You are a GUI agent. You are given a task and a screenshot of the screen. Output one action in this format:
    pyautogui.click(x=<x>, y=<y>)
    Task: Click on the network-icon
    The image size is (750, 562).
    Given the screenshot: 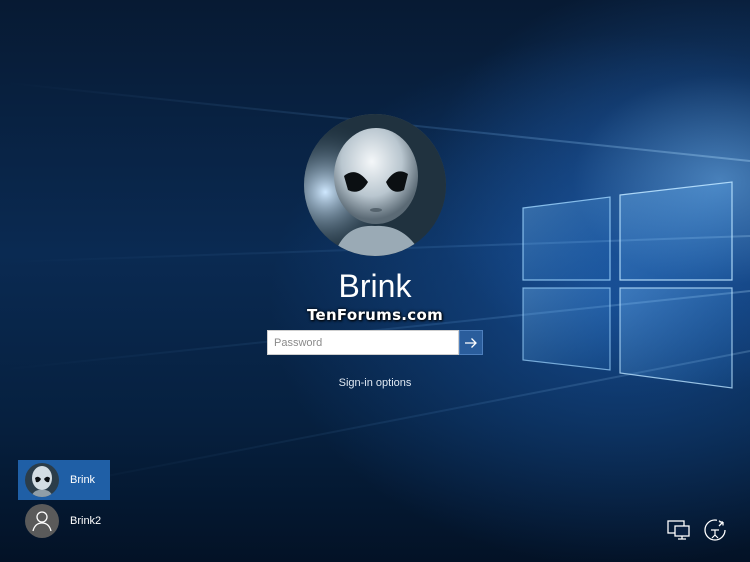 What is the action you would take?
    pyautogui.click(x=678, y=530)
    